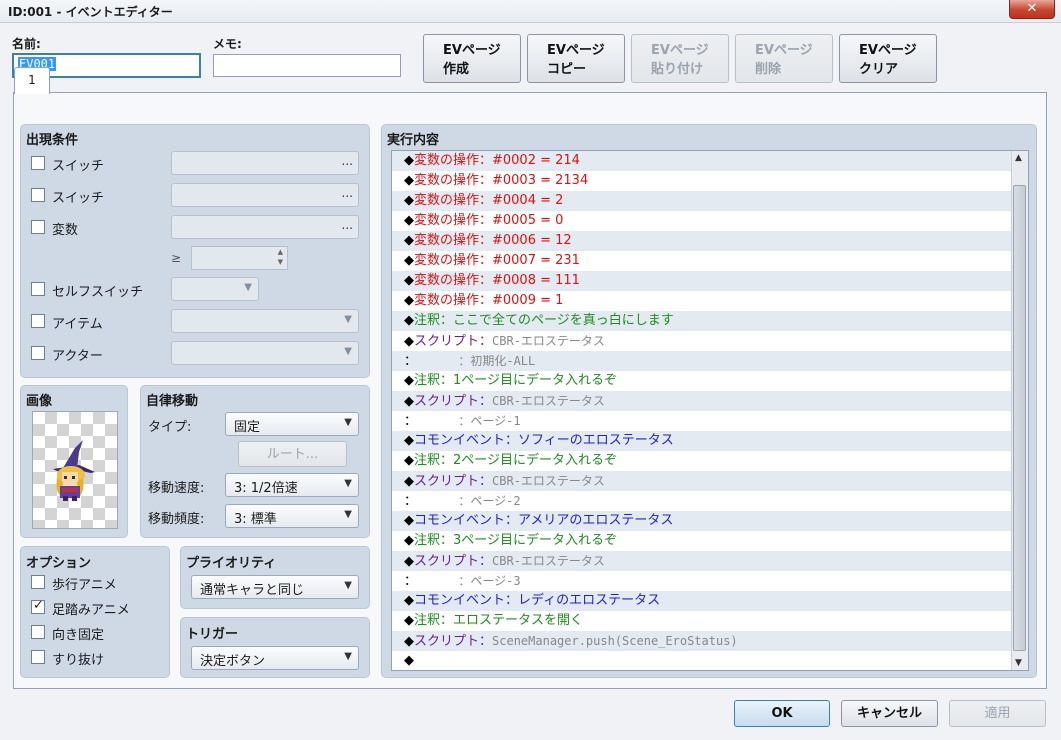  I want to click on tab-page-1: 1, so click(32, 80).